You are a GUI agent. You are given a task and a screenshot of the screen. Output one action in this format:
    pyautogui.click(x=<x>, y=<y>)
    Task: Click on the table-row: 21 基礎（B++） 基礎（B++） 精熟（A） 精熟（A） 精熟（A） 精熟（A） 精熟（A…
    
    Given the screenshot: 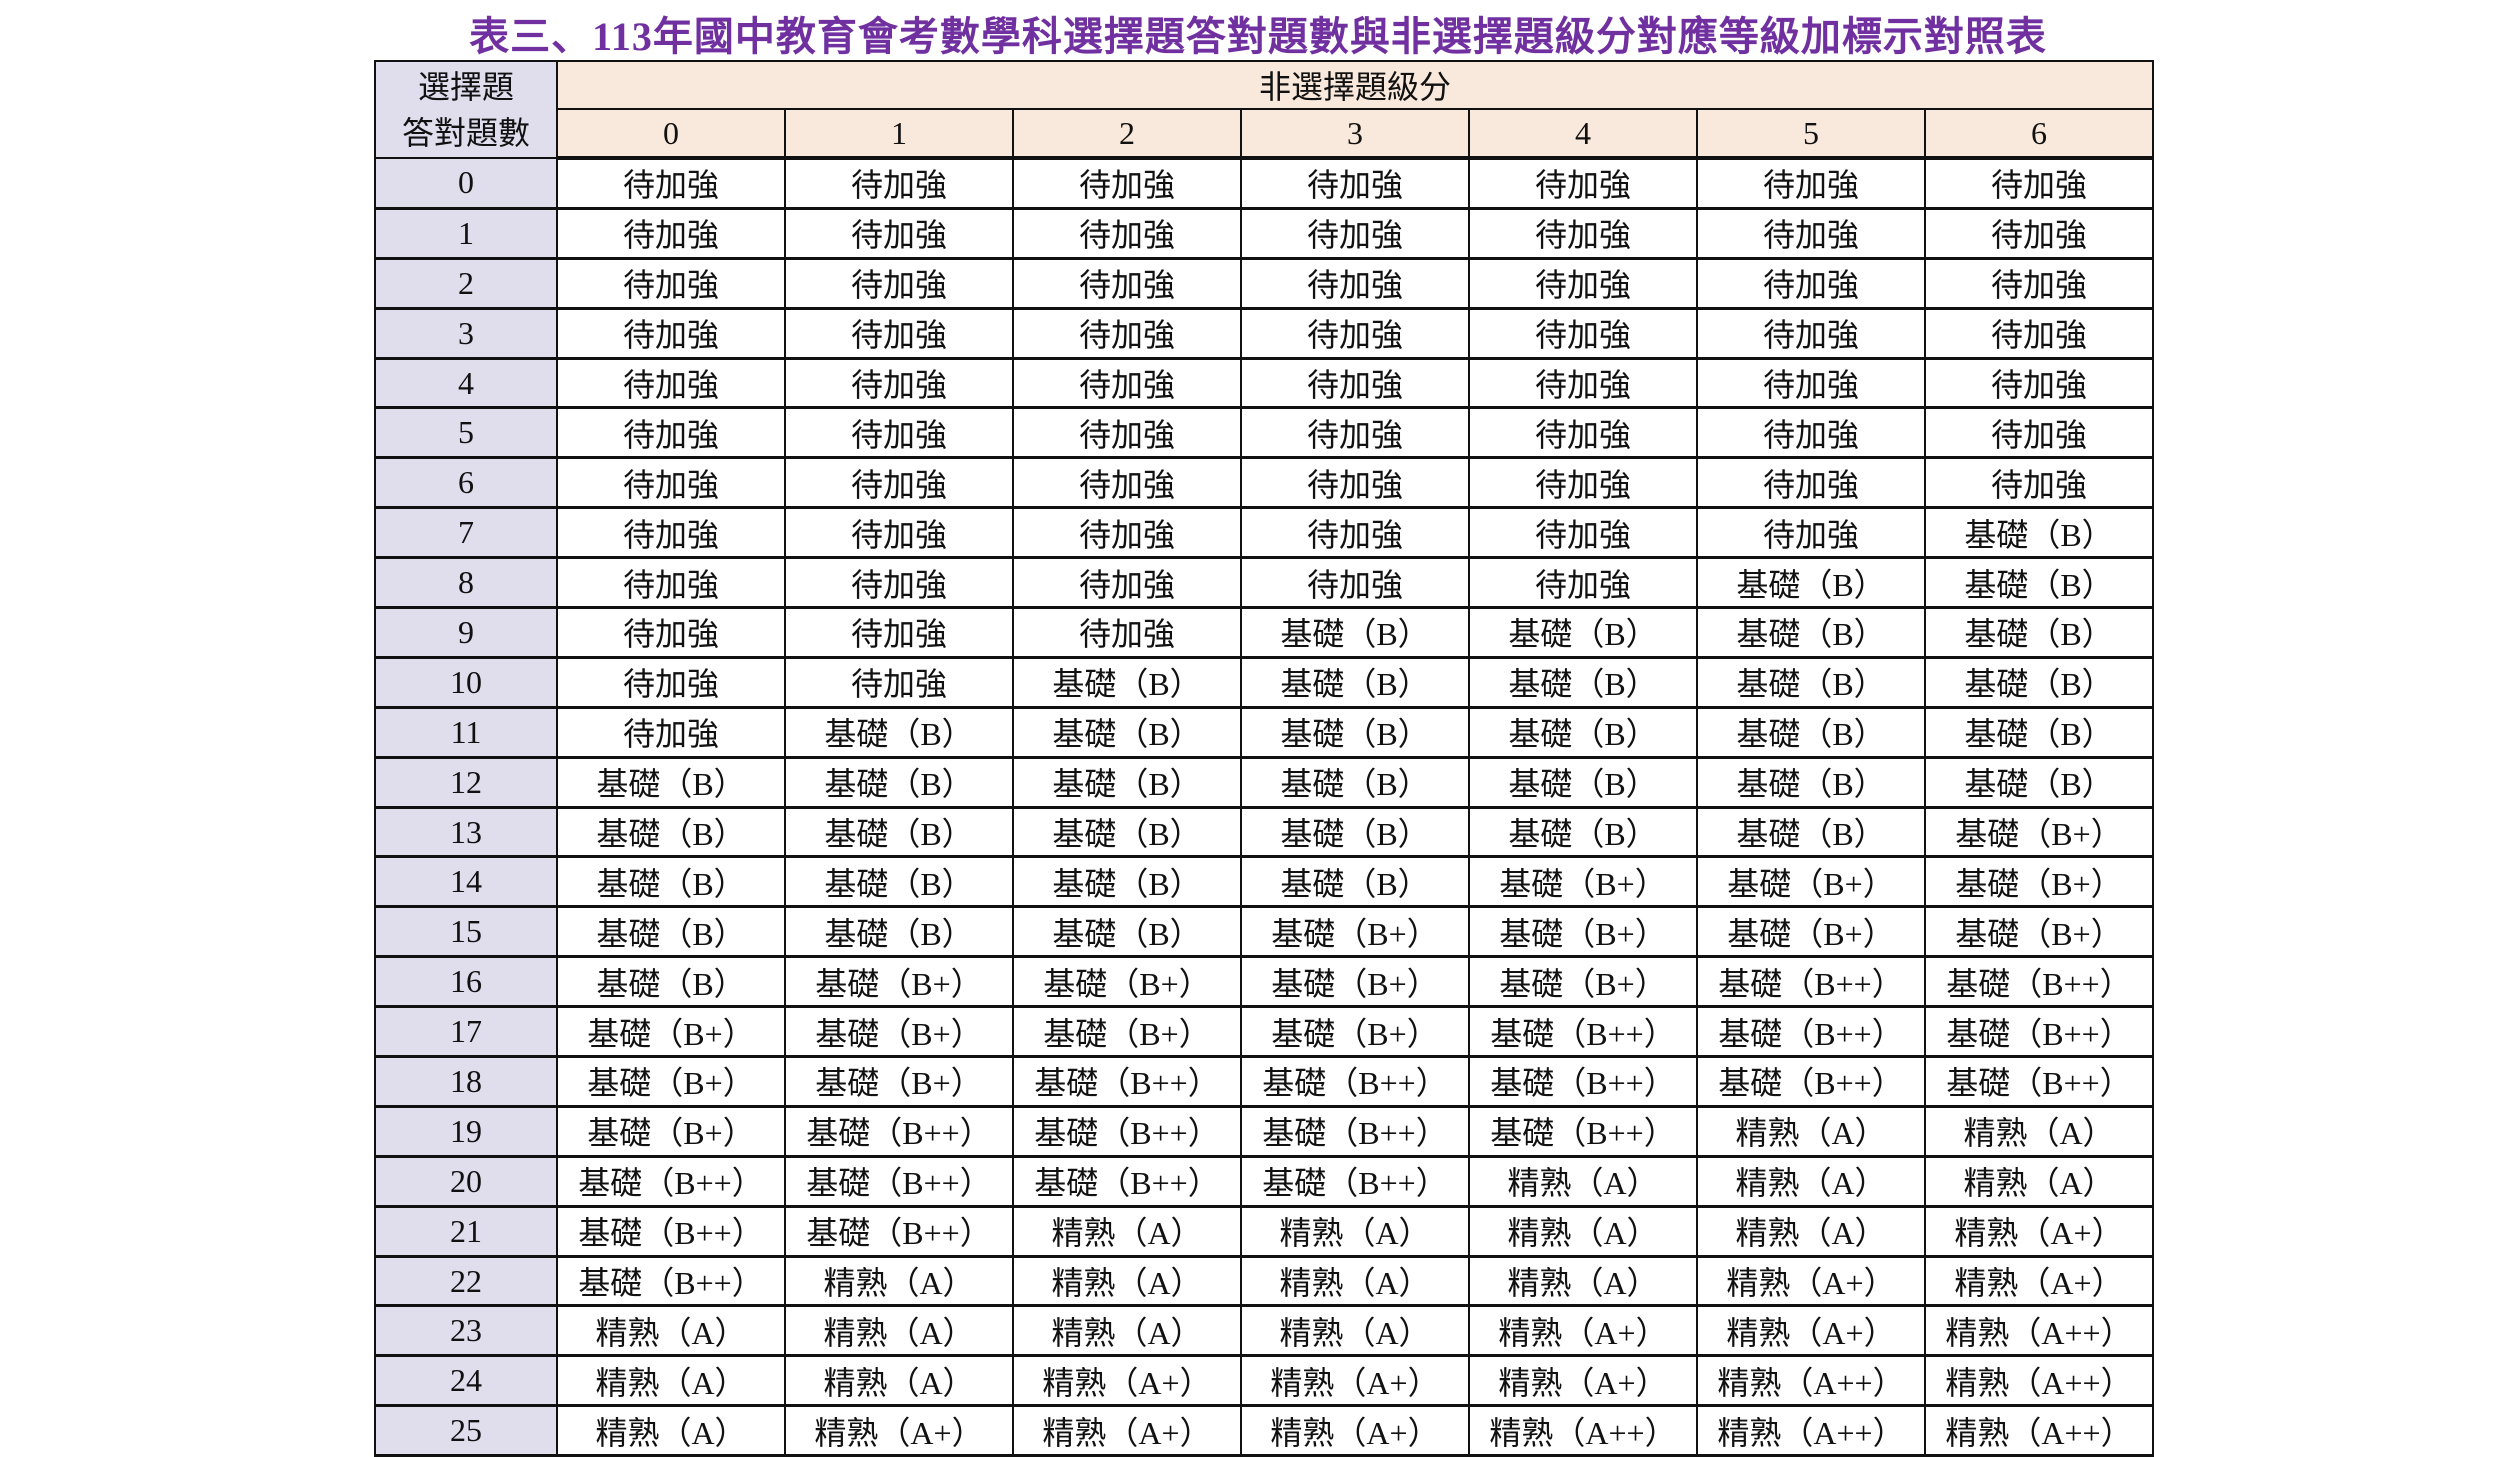 What is the action you would take?
    pyautogui.click(x=1264, y=1231)
    